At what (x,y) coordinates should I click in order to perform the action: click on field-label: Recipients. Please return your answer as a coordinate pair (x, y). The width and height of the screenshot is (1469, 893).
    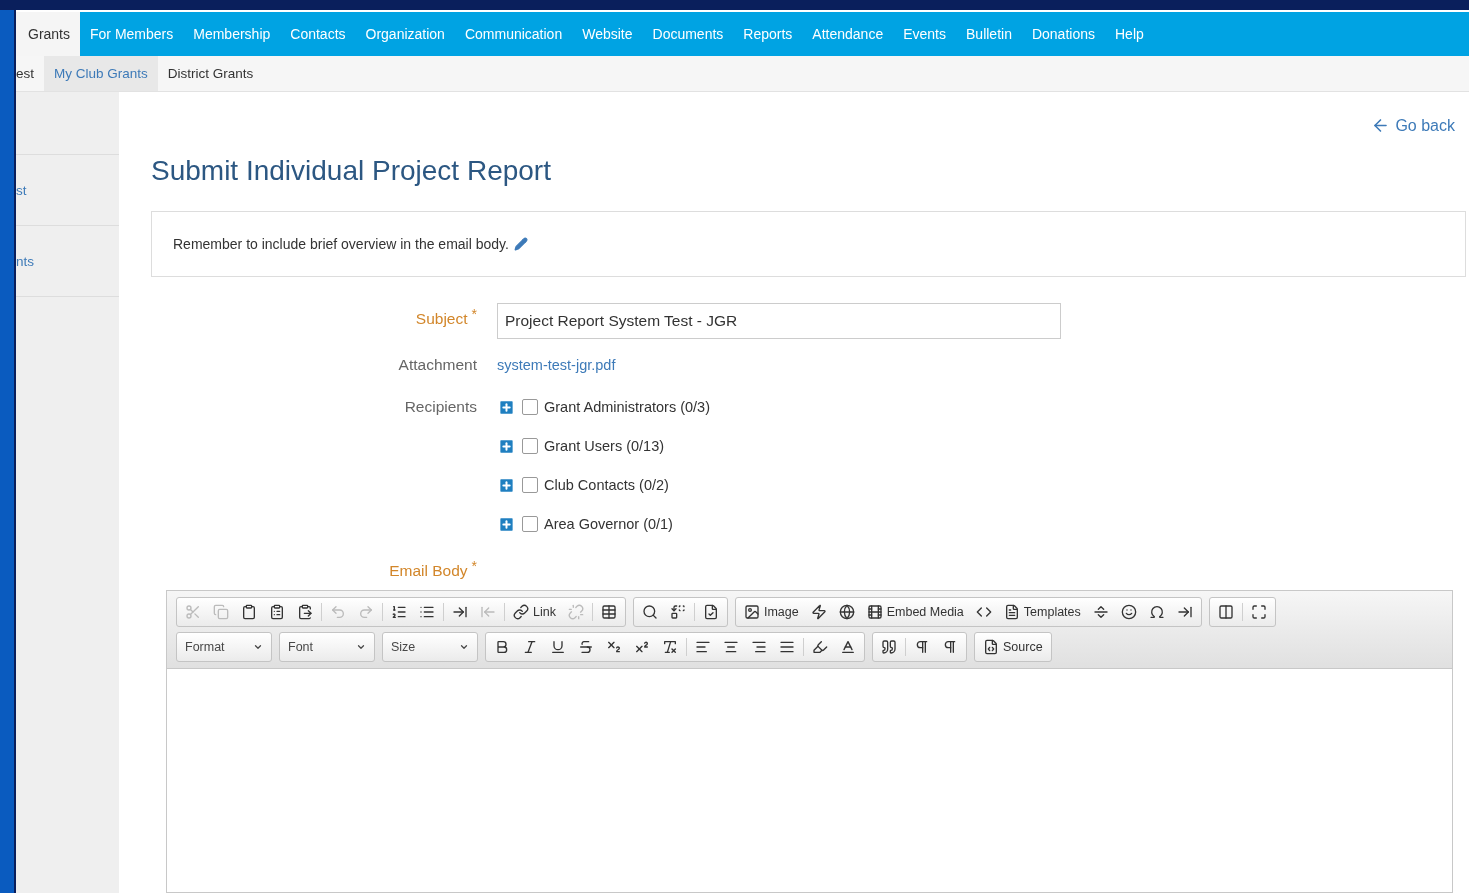
    Looking at the image, I should click on (440, 407).